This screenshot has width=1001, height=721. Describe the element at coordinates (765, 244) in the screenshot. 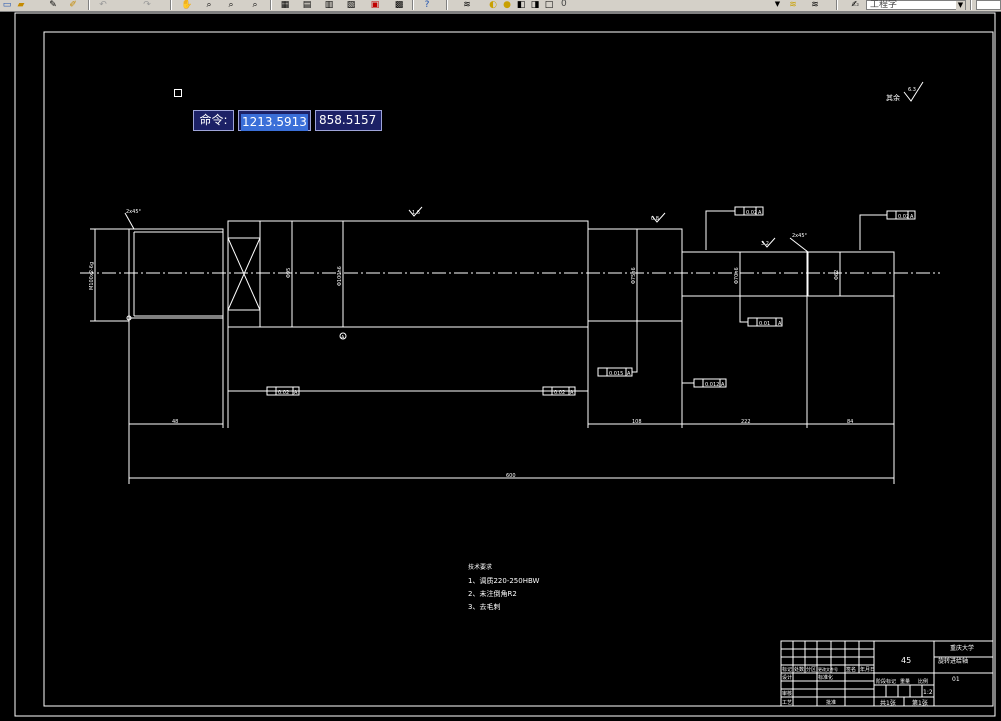

I see `ra-label: 3.2` at that location.